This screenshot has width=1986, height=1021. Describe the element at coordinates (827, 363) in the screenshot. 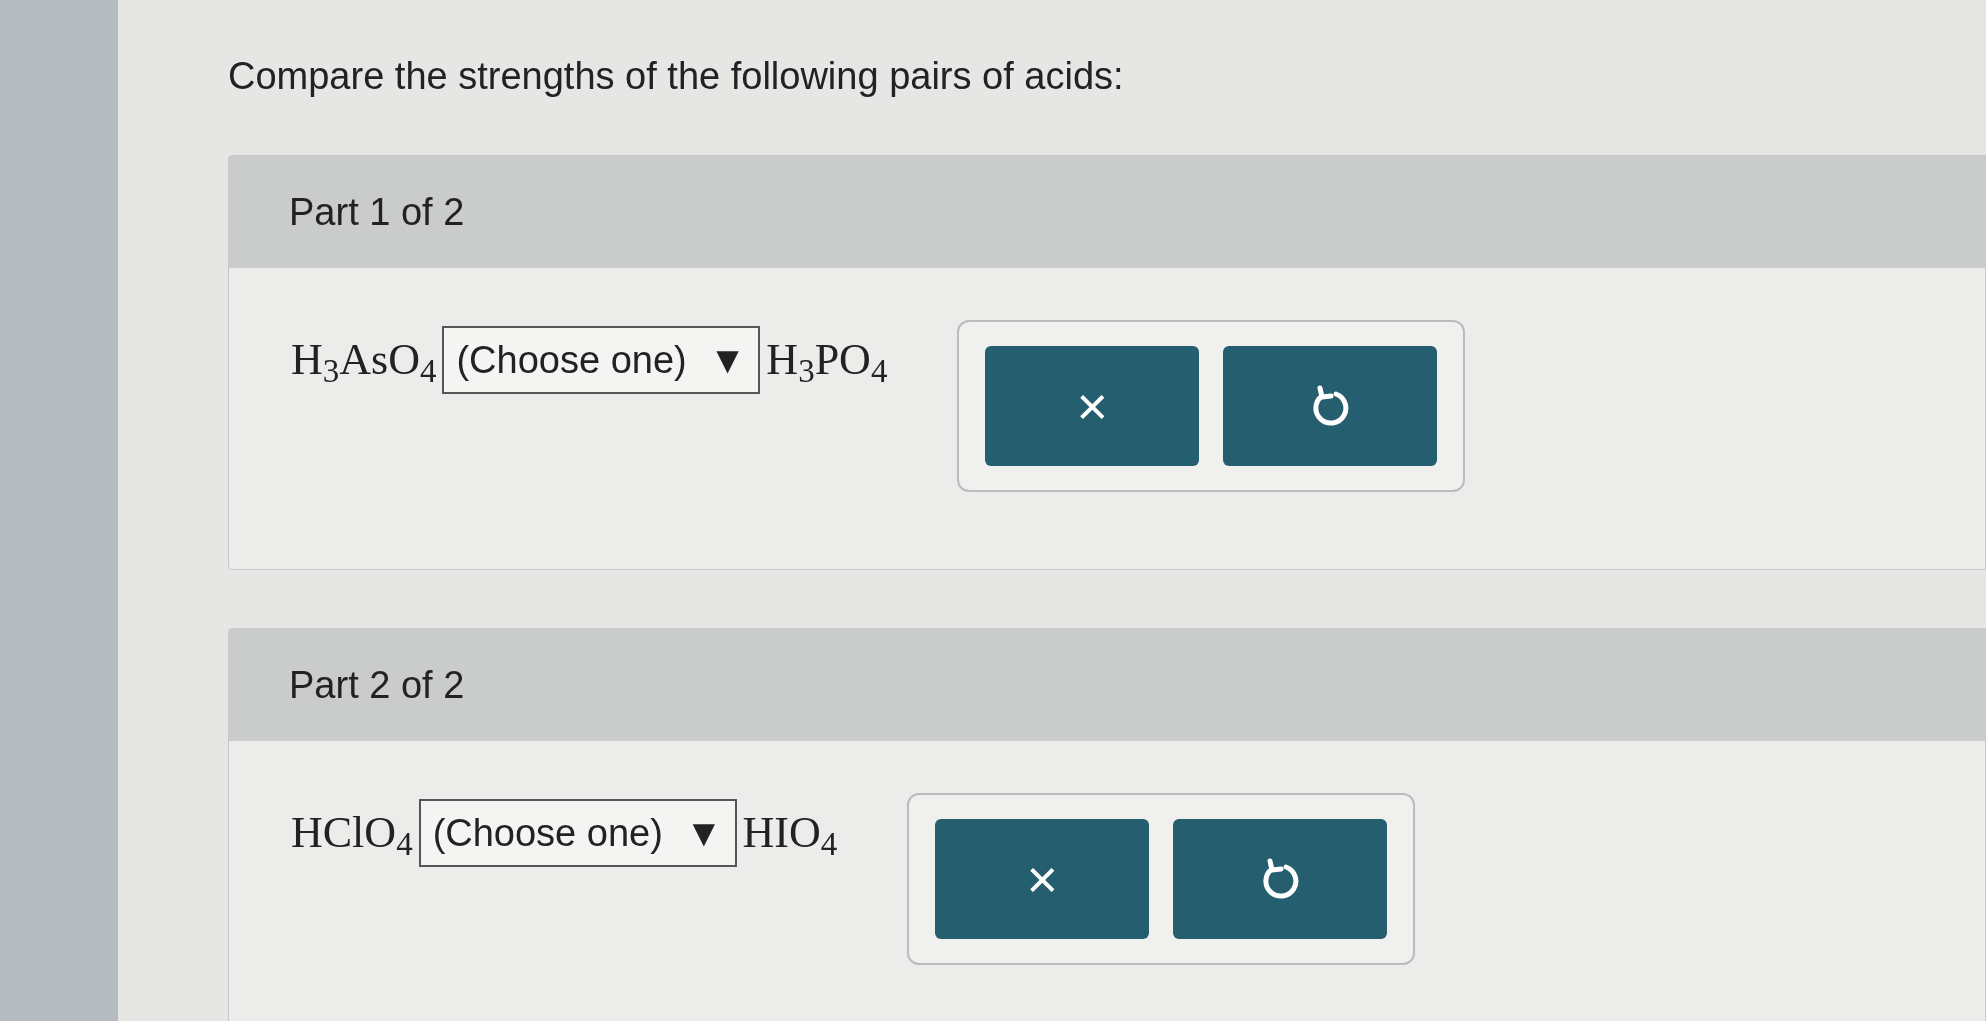

I see `acid-formula: H$_{3}$PO$_{4}$` at that location.